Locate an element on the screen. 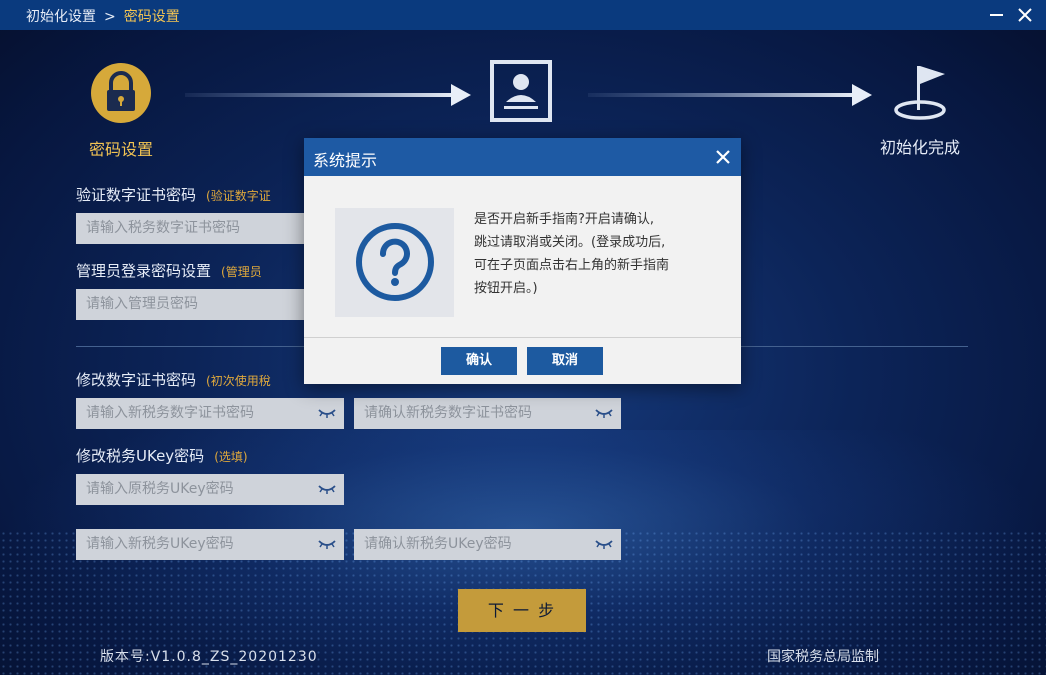 The width and height of the screenshot is (1046, 675). admin-label-text: 管理员登录密码设置 is located at coordinates (144, 271).